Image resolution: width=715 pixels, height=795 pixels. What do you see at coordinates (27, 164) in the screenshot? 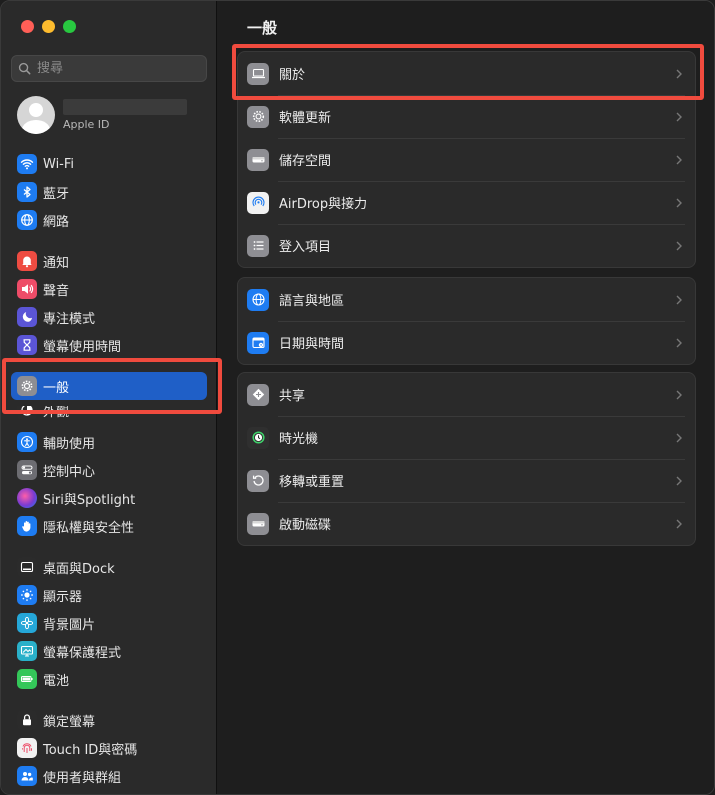
I see `wifi-icon` at bounding box center [27, 164].